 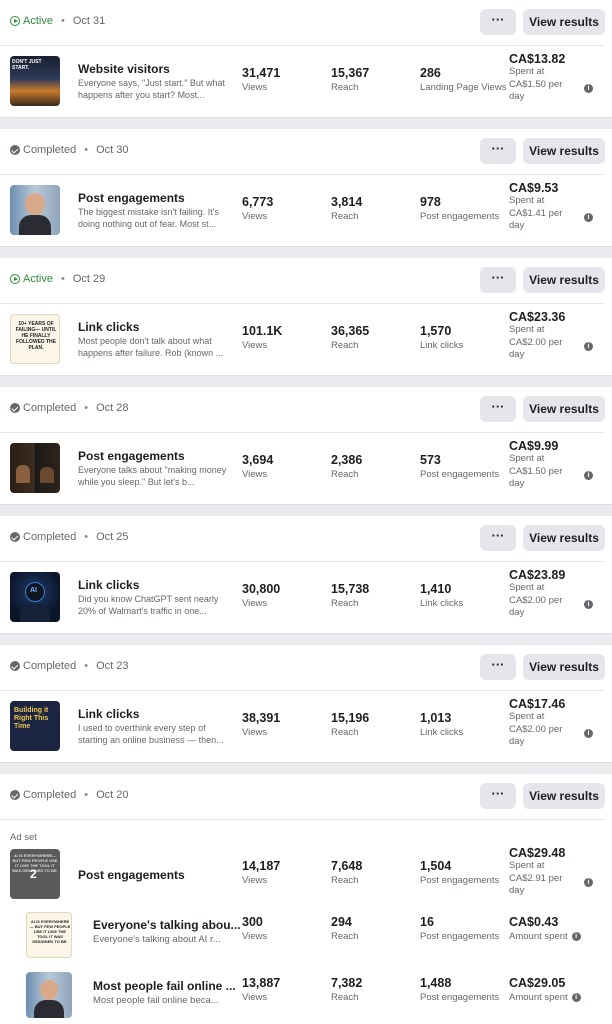 What do you see at coordinates (302, 281) in the screenshot?
I see `card-header: Active • Oct 29 ··· View results` at bounding box center [302, 281].